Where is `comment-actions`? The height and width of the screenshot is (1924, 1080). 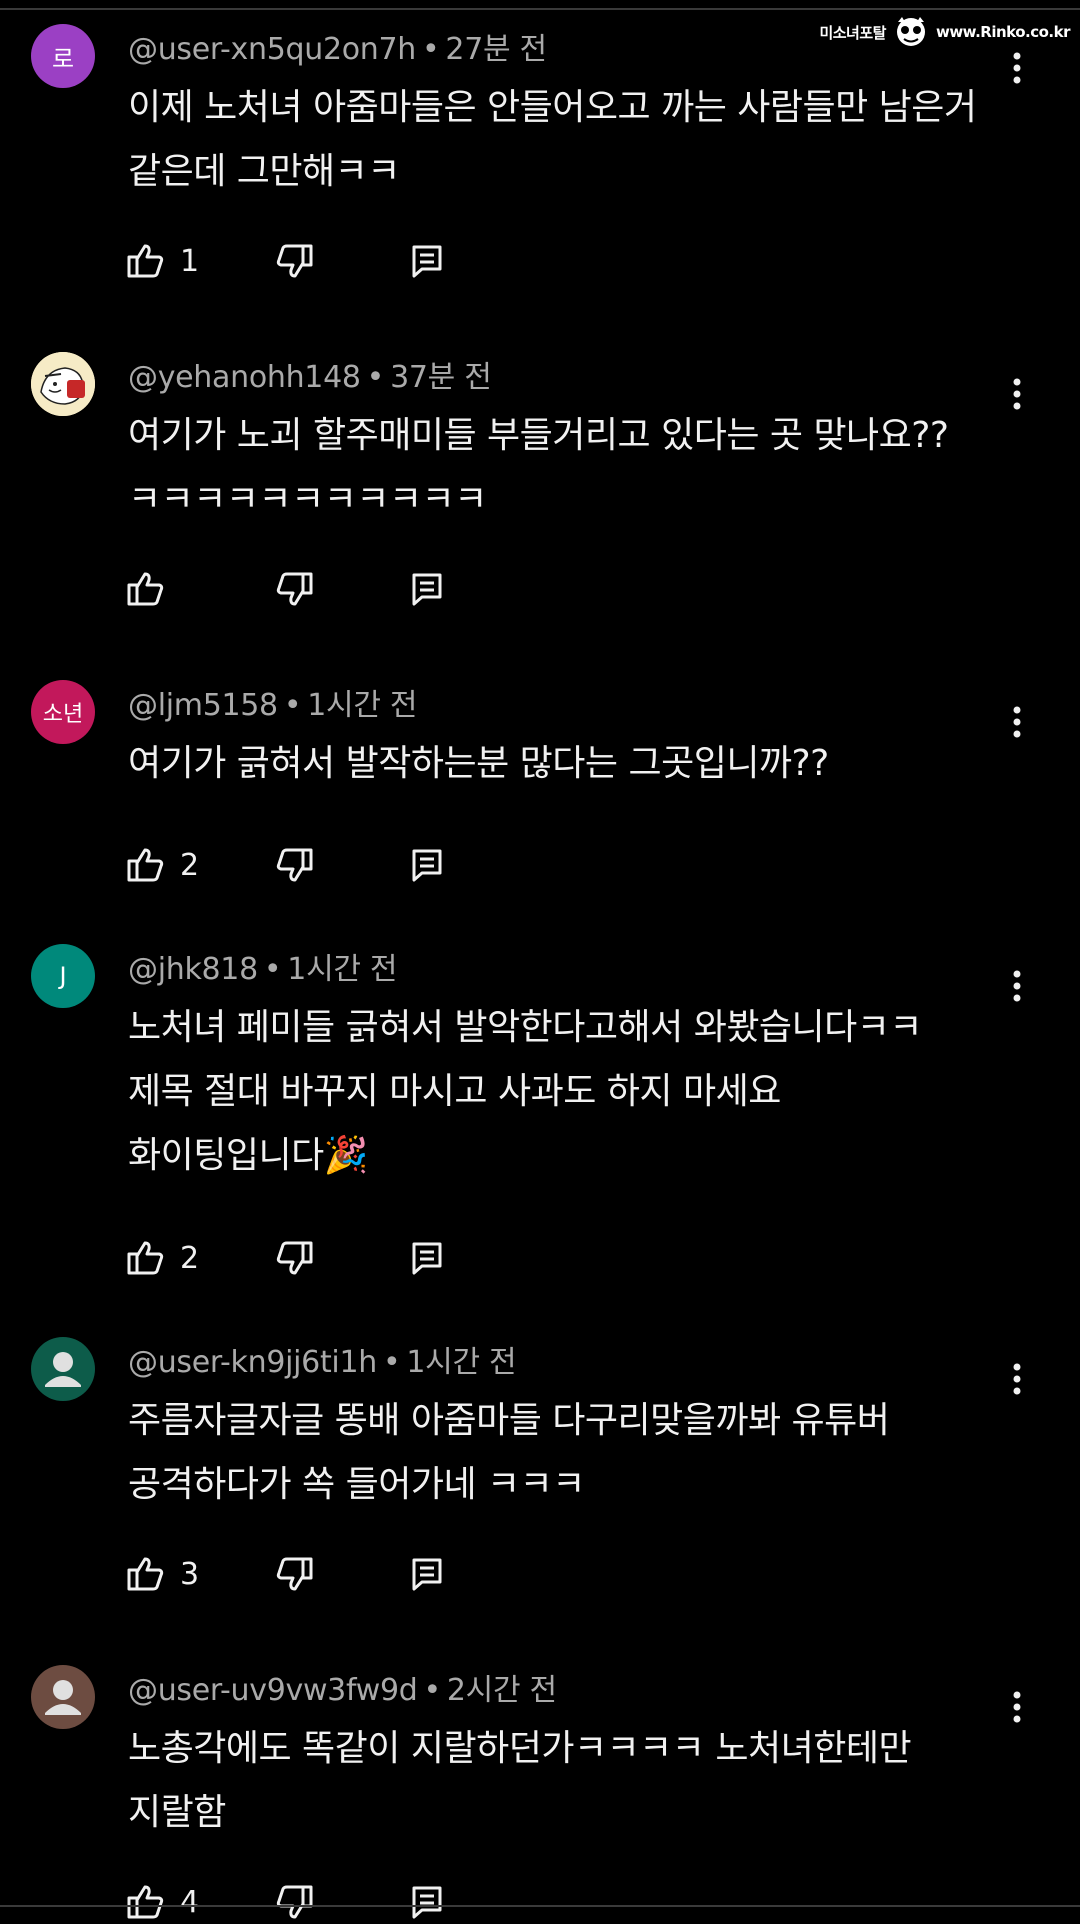 comment-actions is located at coordinates (326, 589).